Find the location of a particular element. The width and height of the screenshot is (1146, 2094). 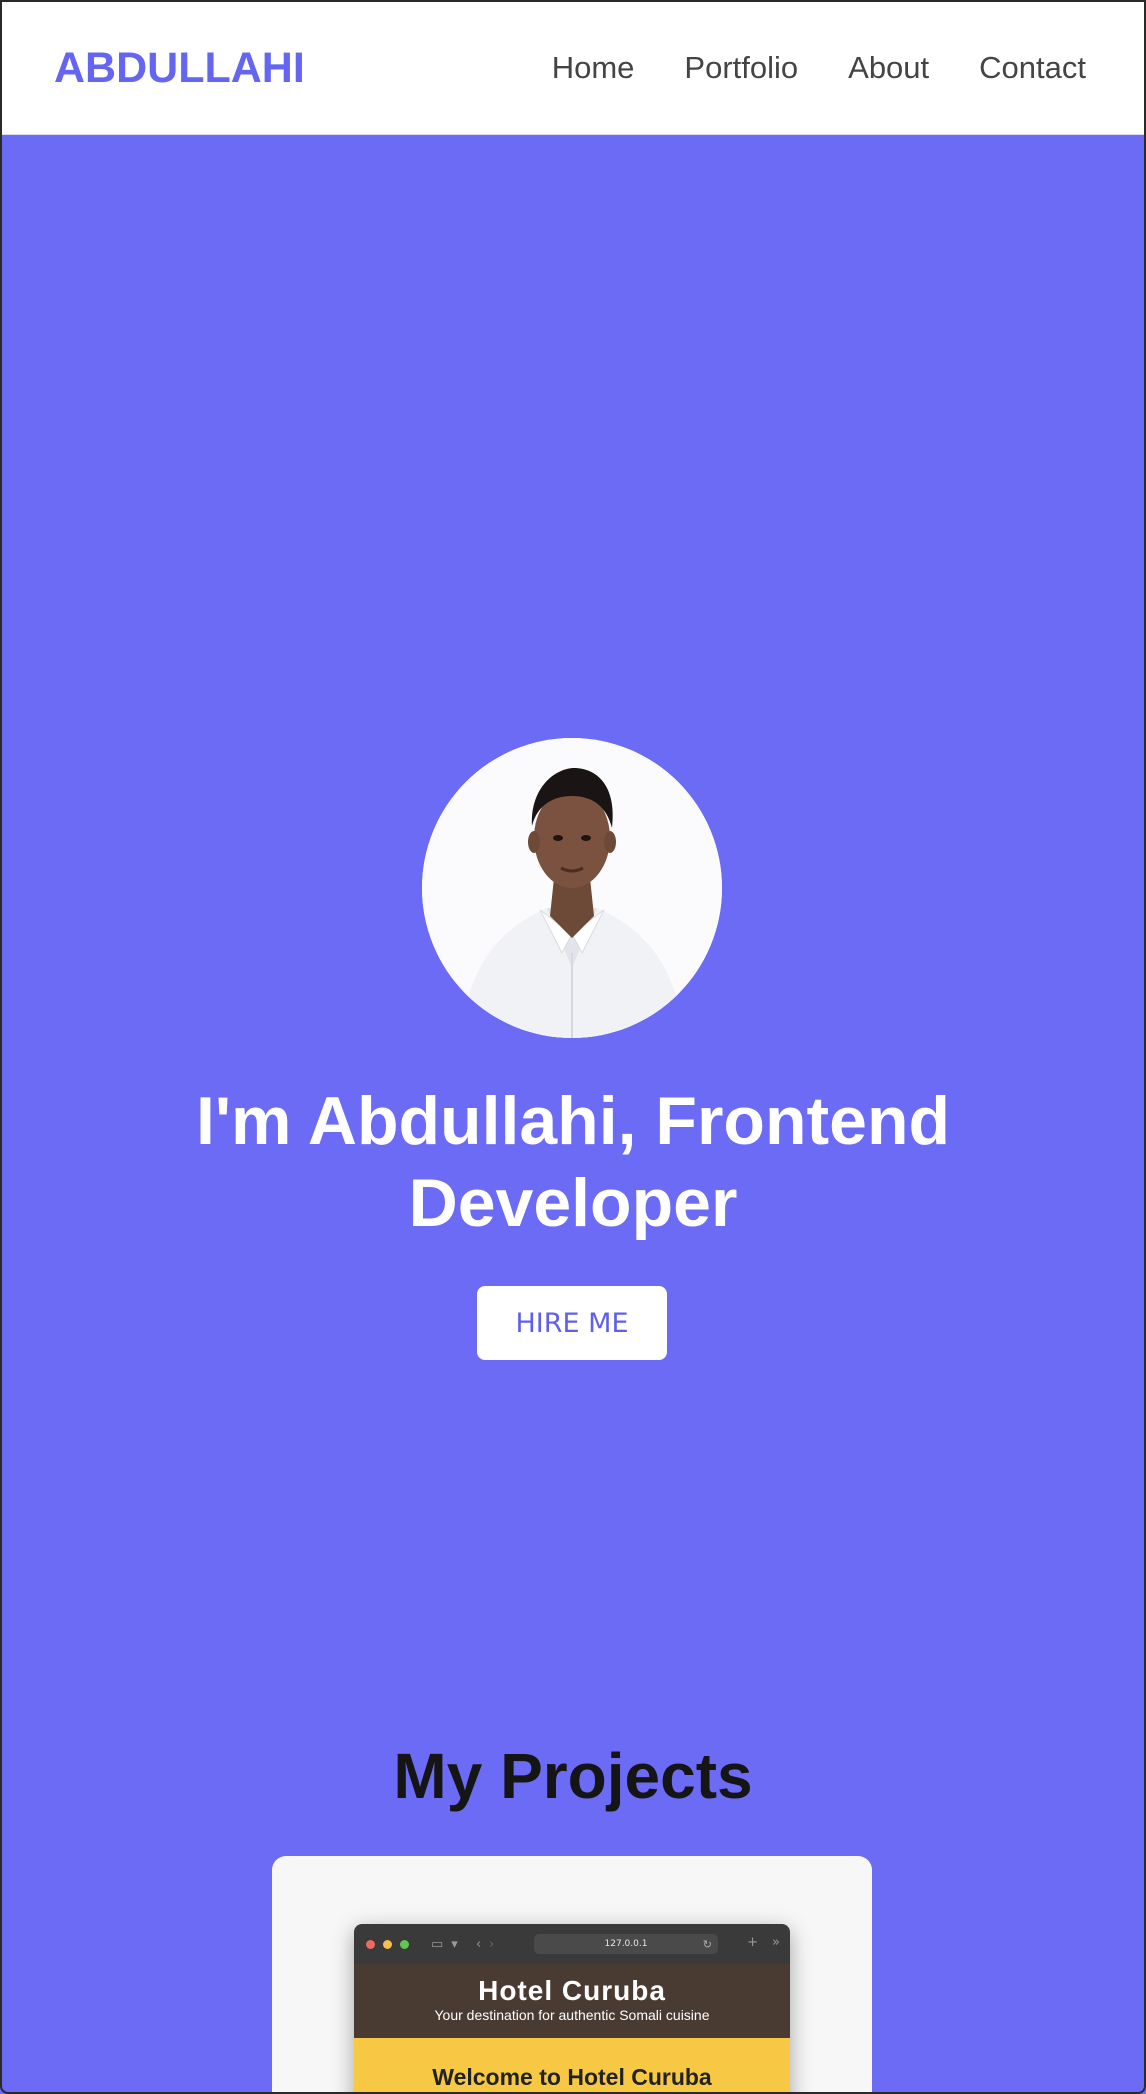

projects-title: My Projects is located at coordinates (573, 1776).